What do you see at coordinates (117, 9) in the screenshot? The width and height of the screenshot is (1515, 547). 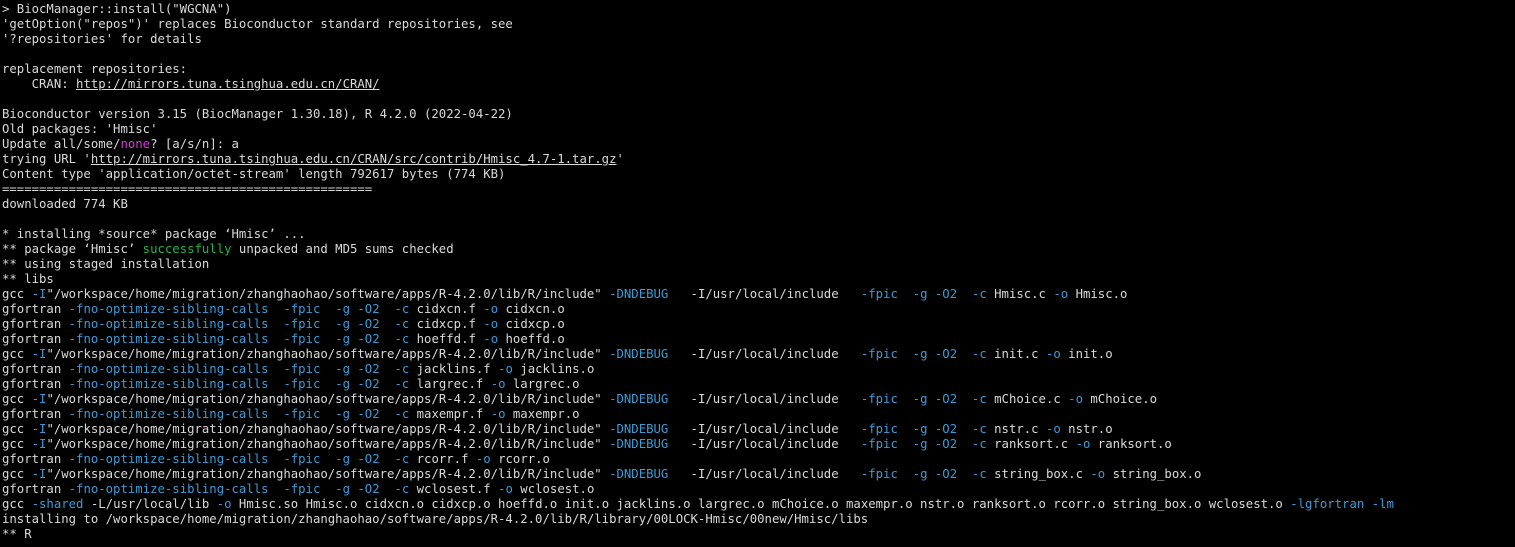 I see `line-text: > BiocManager::install("WGCNA")` at bounding box center [117, 9].